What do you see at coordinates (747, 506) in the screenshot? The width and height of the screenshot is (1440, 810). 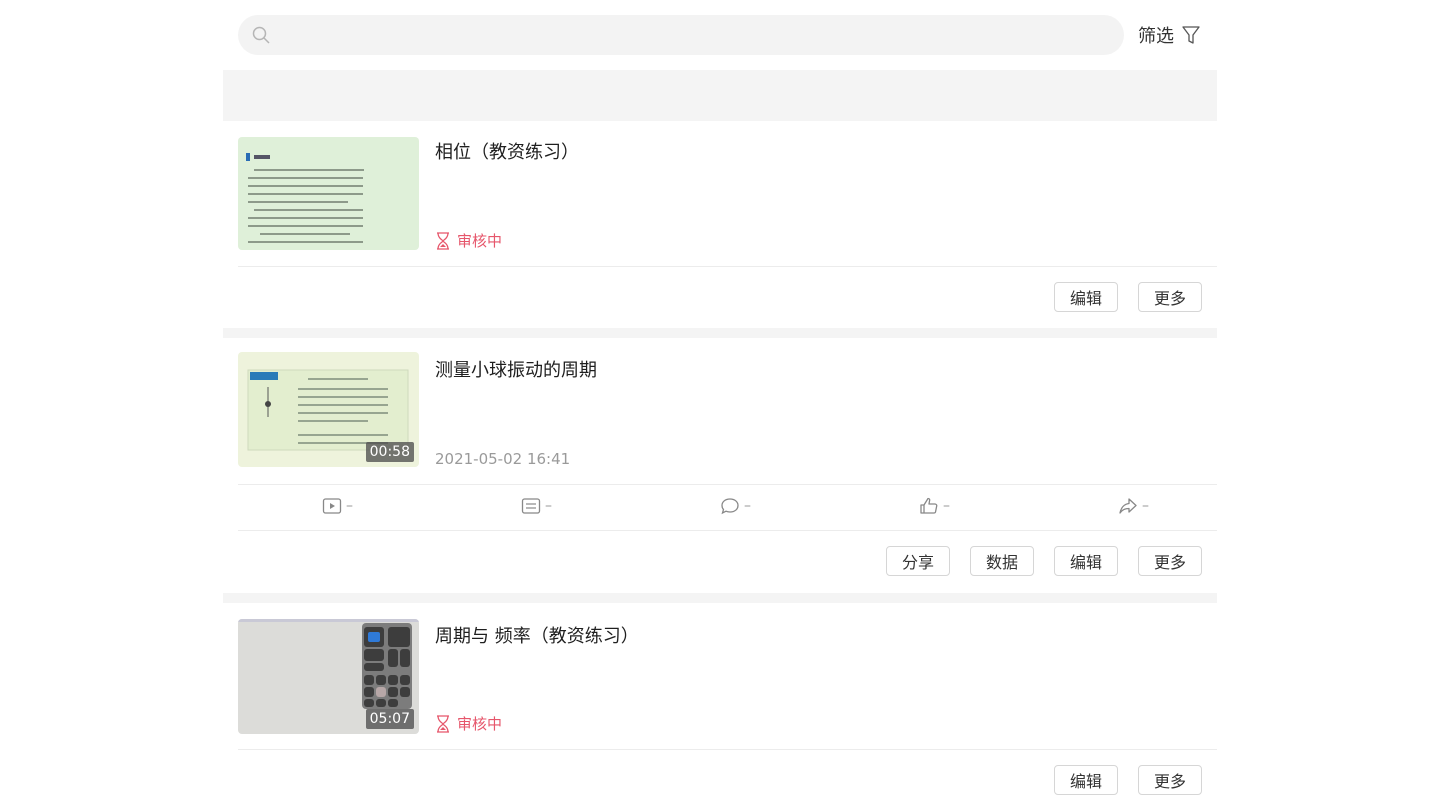 I see `comment-count-value: –` at bounding box center [747, 506].